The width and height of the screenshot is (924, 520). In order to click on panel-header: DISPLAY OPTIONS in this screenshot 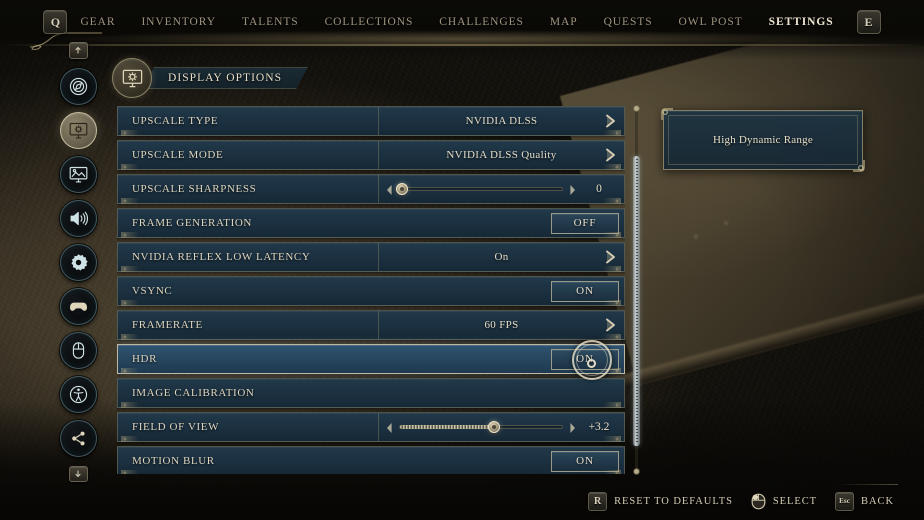, I will do `click(210, 78)`.